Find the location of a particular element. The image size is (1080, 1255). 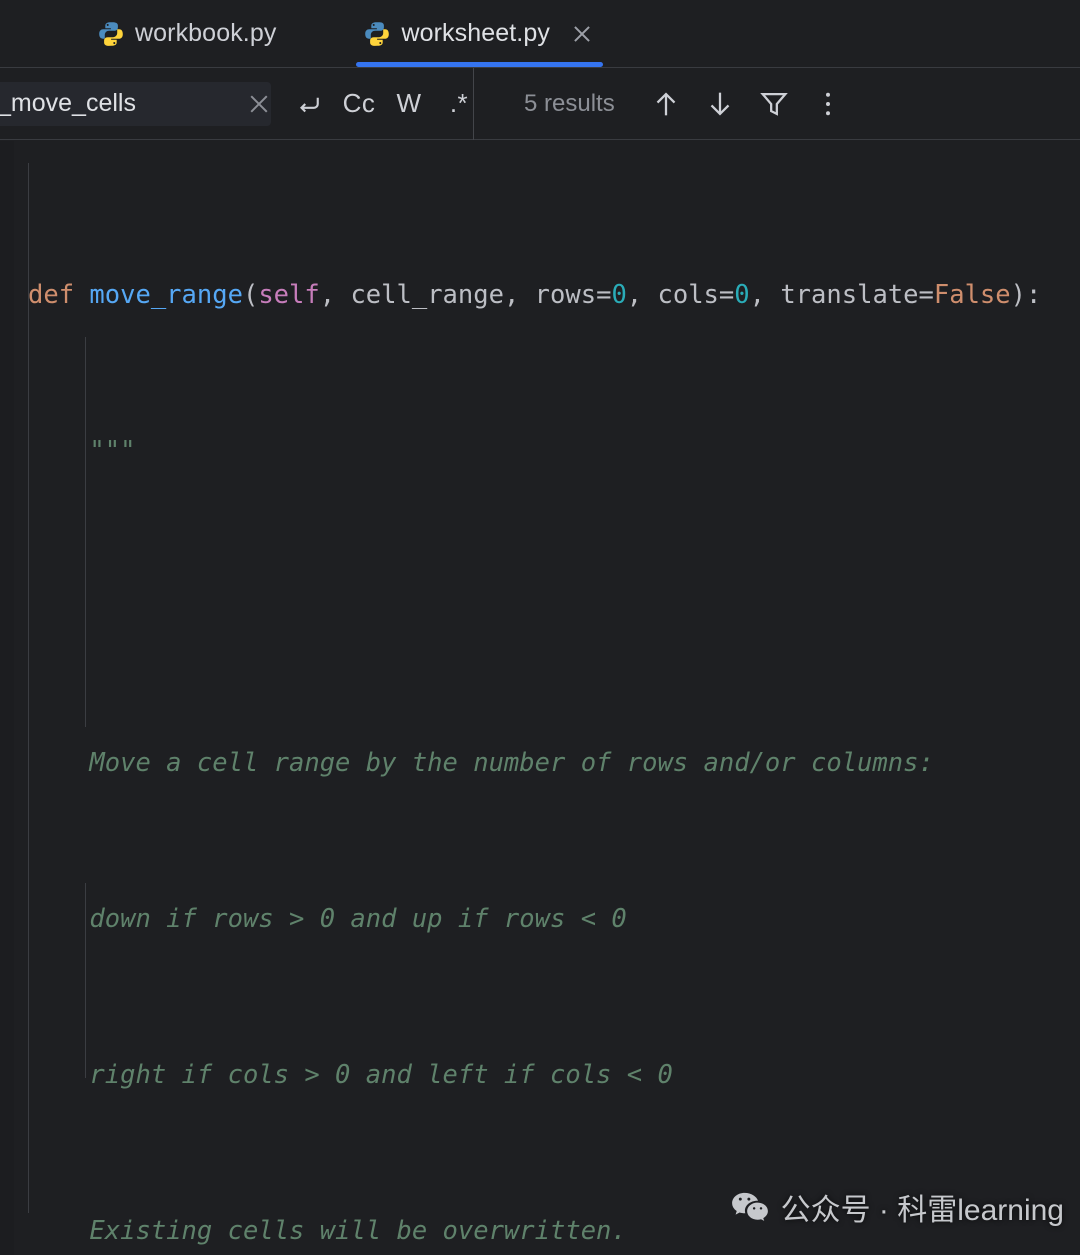

watermark-text: 公众号 · 科雷learning is located at coordinates (922, 1210).